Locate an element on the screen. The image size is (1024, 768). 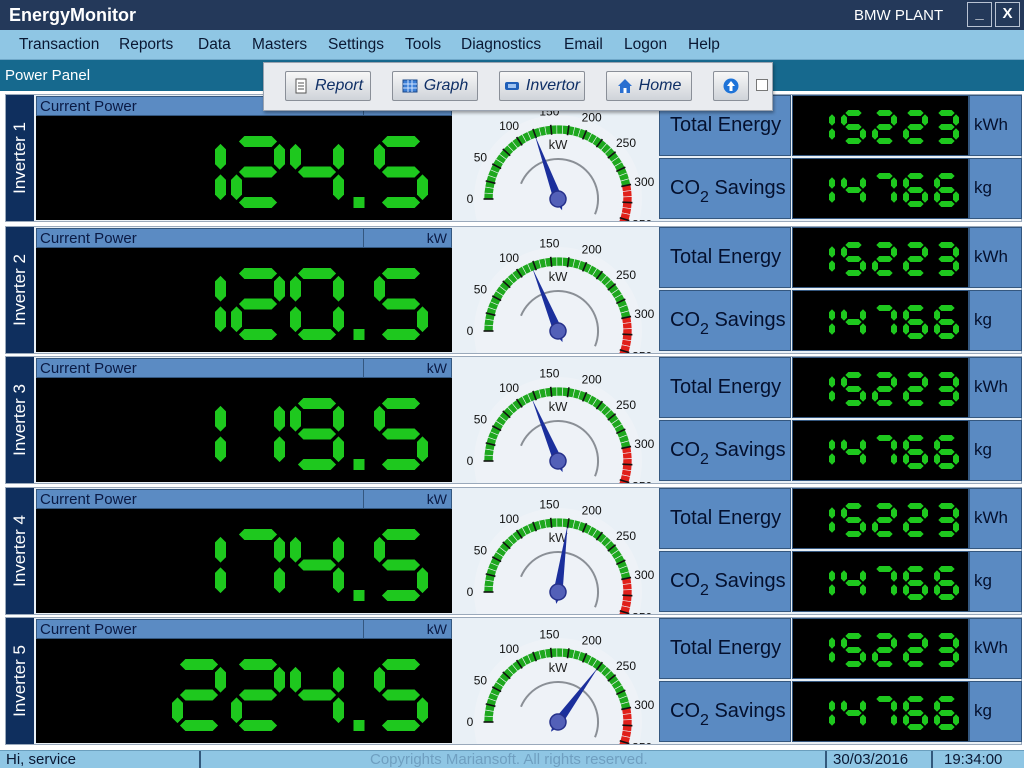
toolbar-checkbox is located at coordinates (762, 85).